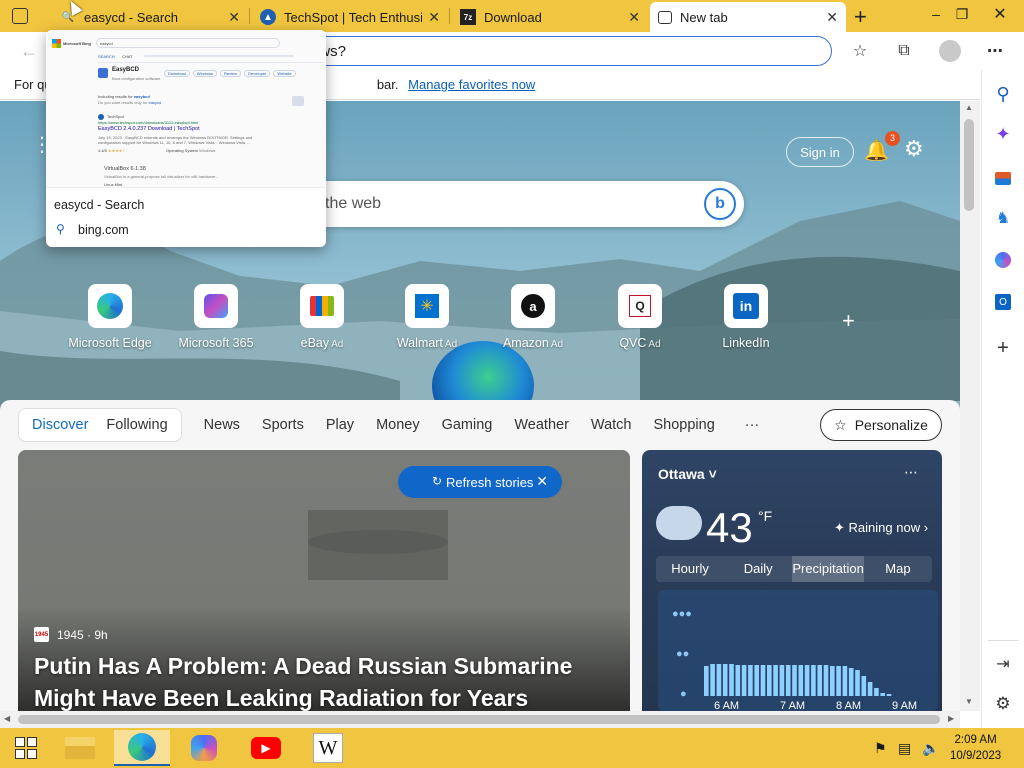 This screenshot has width=1024, height=768. Describe the element at coordinates (566, 51) in the screenshot. I see `address-bar: ows?` at that location.